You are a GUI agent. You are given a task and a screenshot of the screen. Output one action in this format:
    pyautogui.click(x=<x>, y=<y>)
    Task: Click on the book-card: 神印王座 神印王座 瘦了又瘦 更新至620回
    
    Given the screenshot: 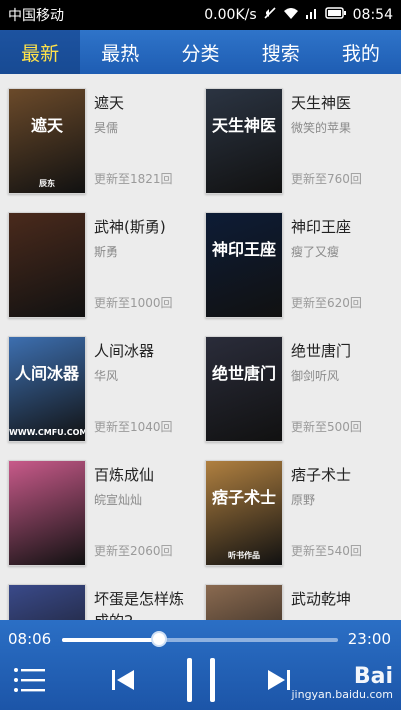 What is the action you would take?
    pyautogui.click(x=292, y=258)
    